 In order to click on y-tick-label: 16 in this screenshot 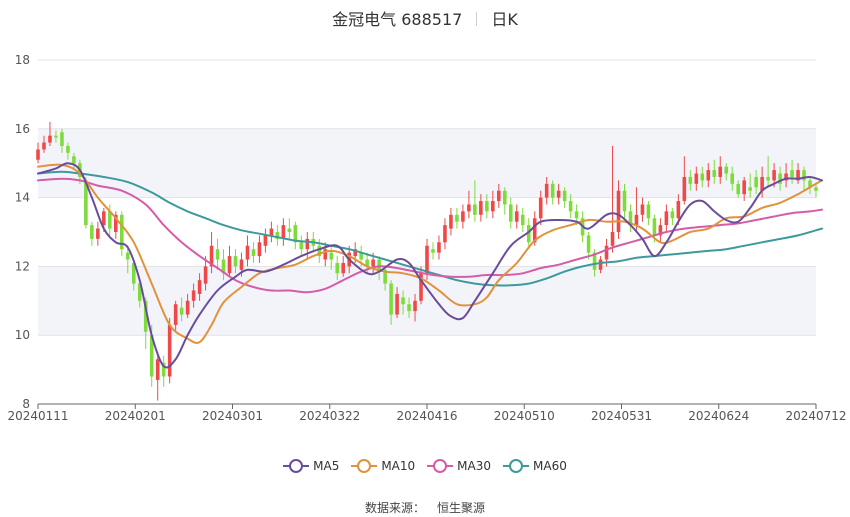, I will do `click(22, 129)`.